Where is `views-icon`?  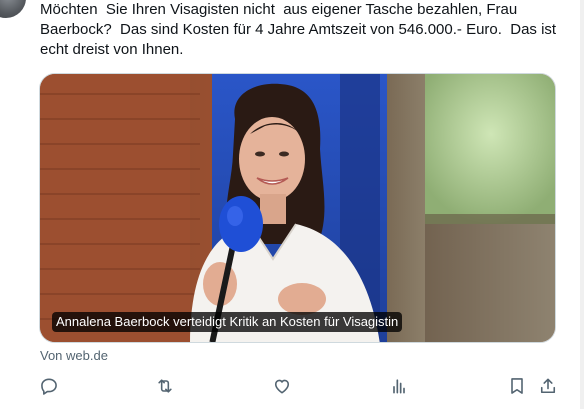 views-icon is located at coordinates (399, 386).